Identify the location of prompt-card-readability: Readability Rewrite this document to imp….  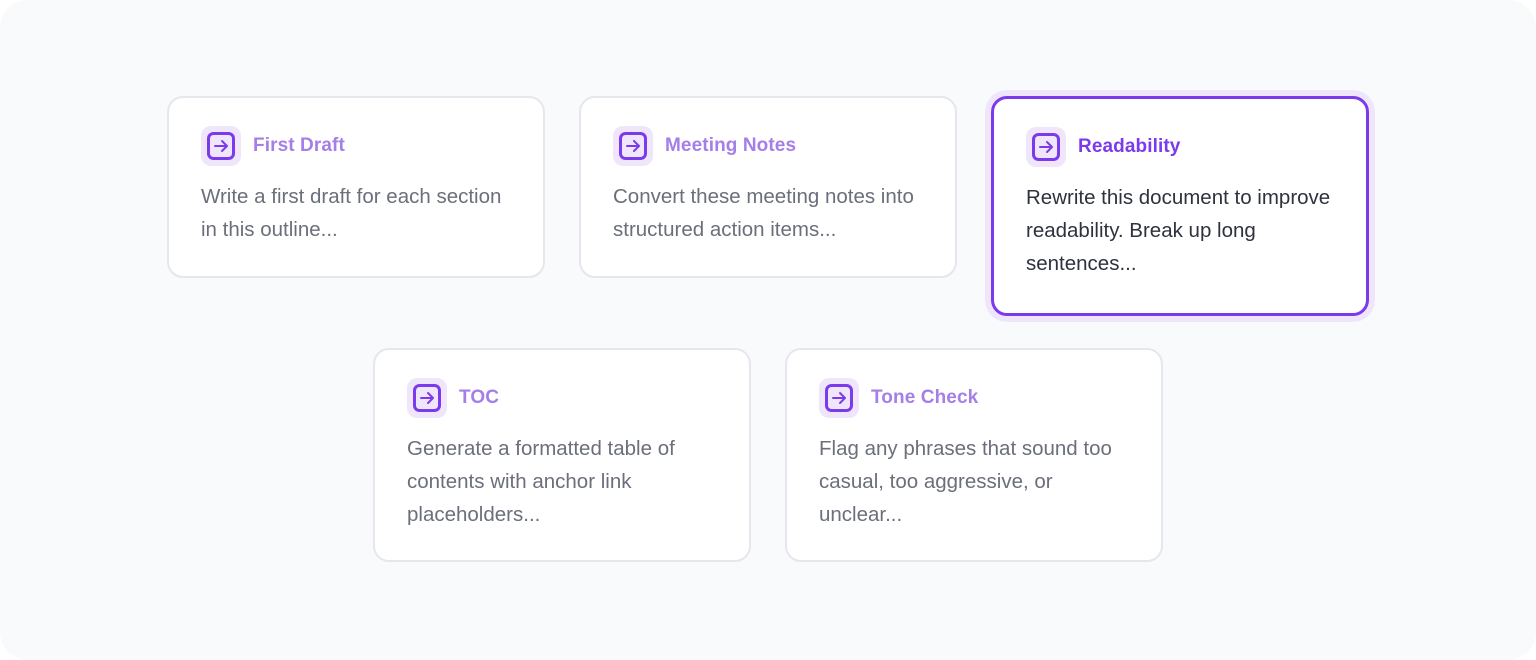
(1180, 206).